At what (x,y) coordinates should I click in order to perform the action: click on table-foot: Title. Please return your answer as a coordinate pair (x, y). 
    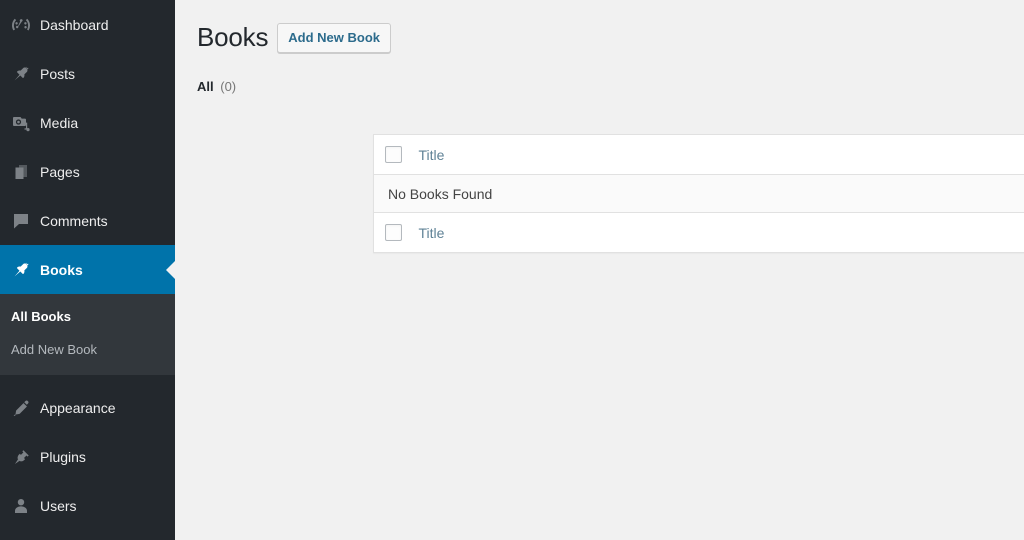
    Looking at the image, I should click on (698, 232).